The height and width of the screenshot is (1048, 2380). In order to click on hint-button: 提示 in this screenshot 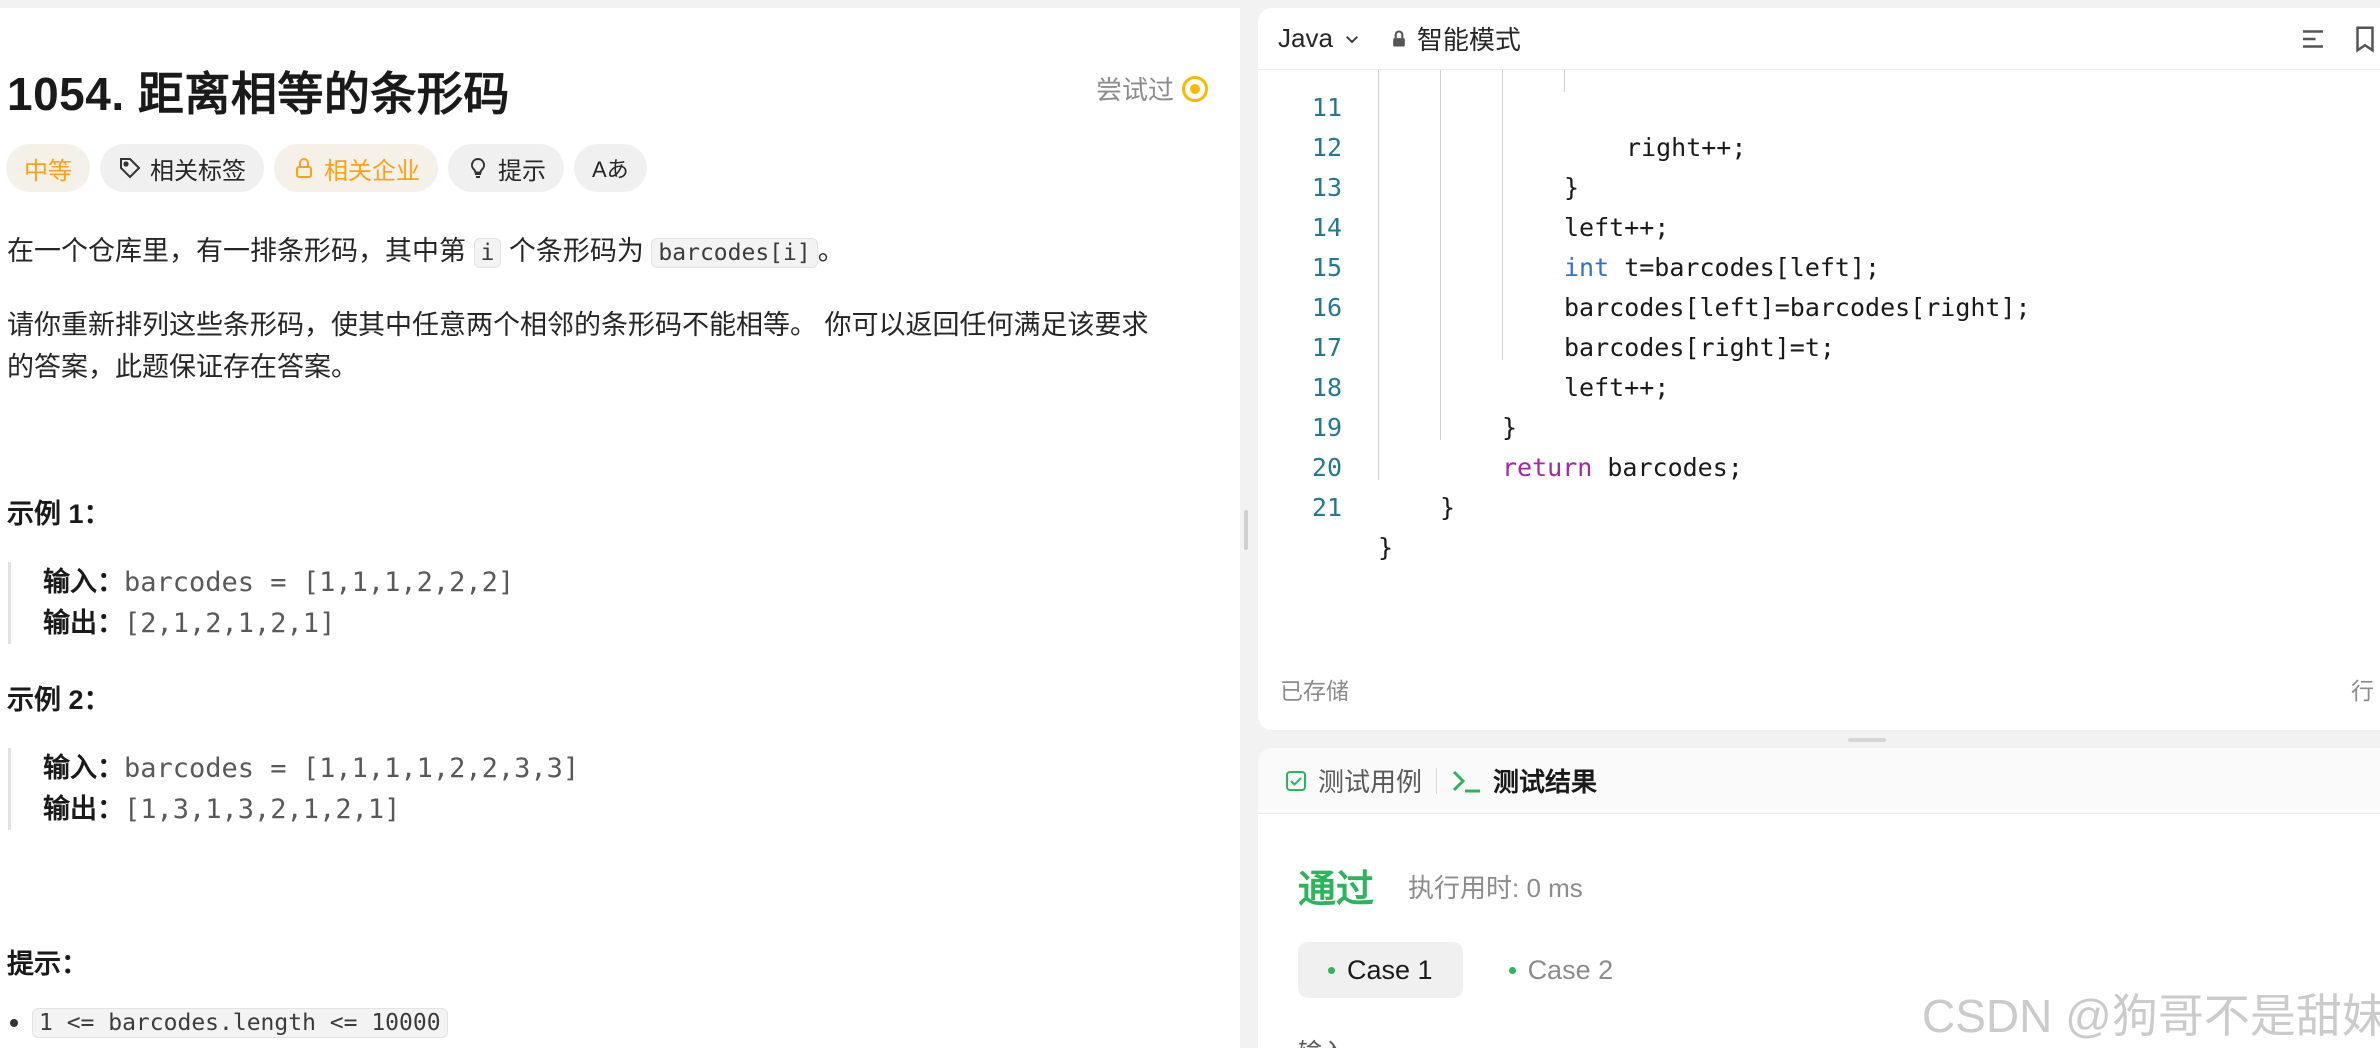, I will do `click(506, 168)`.